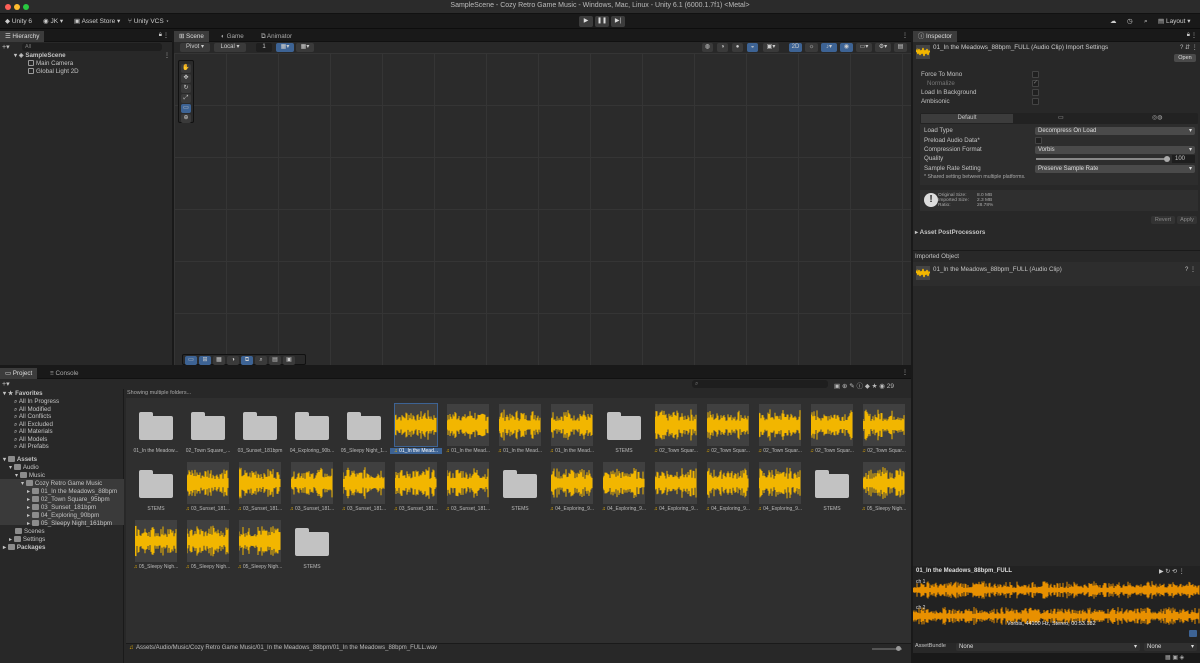  I want to click on revert-button: Revert, so click(1163, 220).